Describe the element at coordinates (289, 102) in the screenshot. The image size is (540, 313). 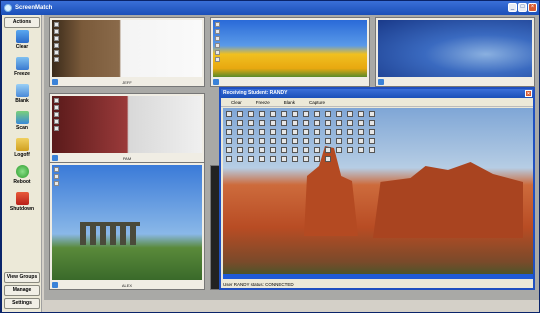
I see `menu-blank: Blank` at that location.